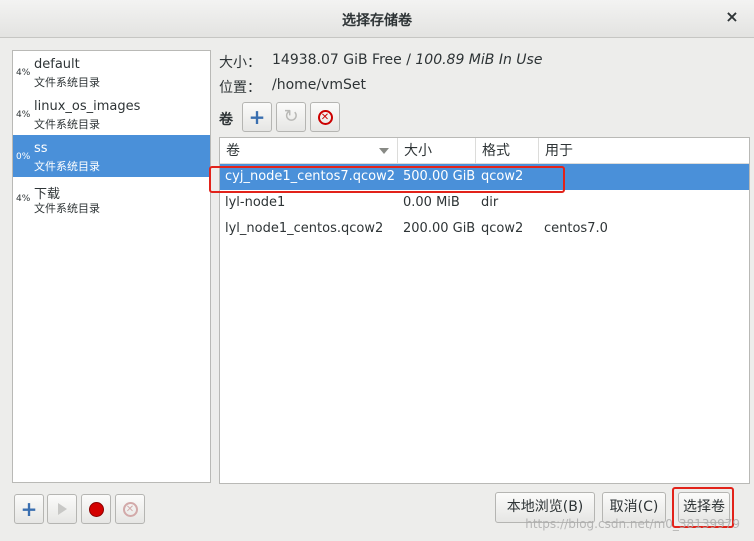 This screenshot has height=541, width=754. What do you see at coordinates (87, 106) in the screenshot?
I see `pool-name: linux_os_images` at bounding box center [87, 106].